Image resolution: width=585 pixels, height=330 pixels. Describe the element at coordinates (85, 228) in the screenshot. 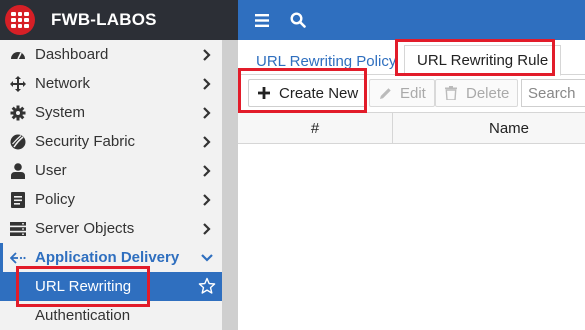

I see `sidebar-item-label: Server Objects` at that location.